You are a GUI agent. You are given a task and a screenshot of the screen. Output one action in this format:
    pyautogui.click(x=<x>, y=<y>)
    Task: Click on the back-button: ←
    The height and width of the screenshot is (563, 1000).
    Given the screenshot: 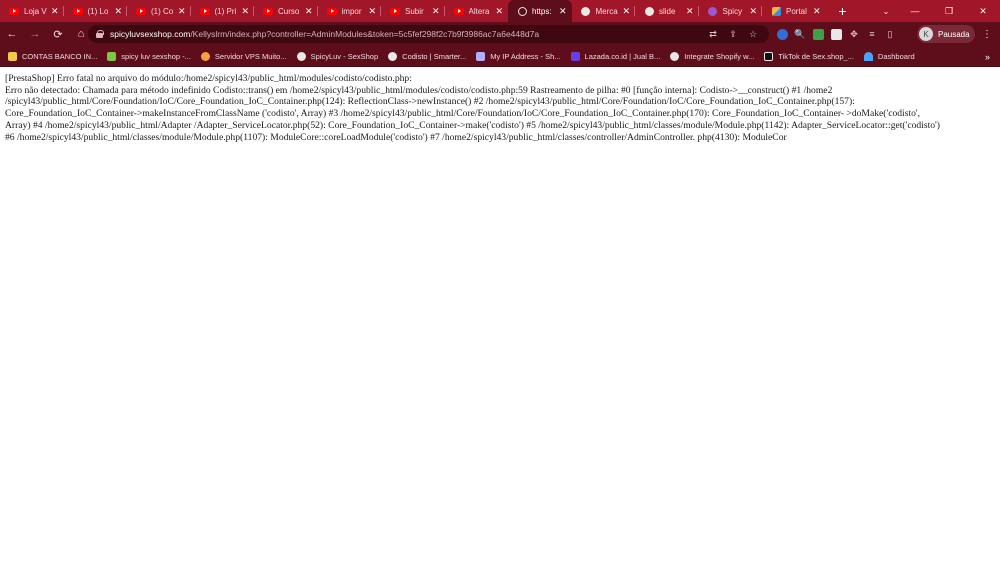 What is the action you would take?
    pyautogui.click(x=12, y=34)
    